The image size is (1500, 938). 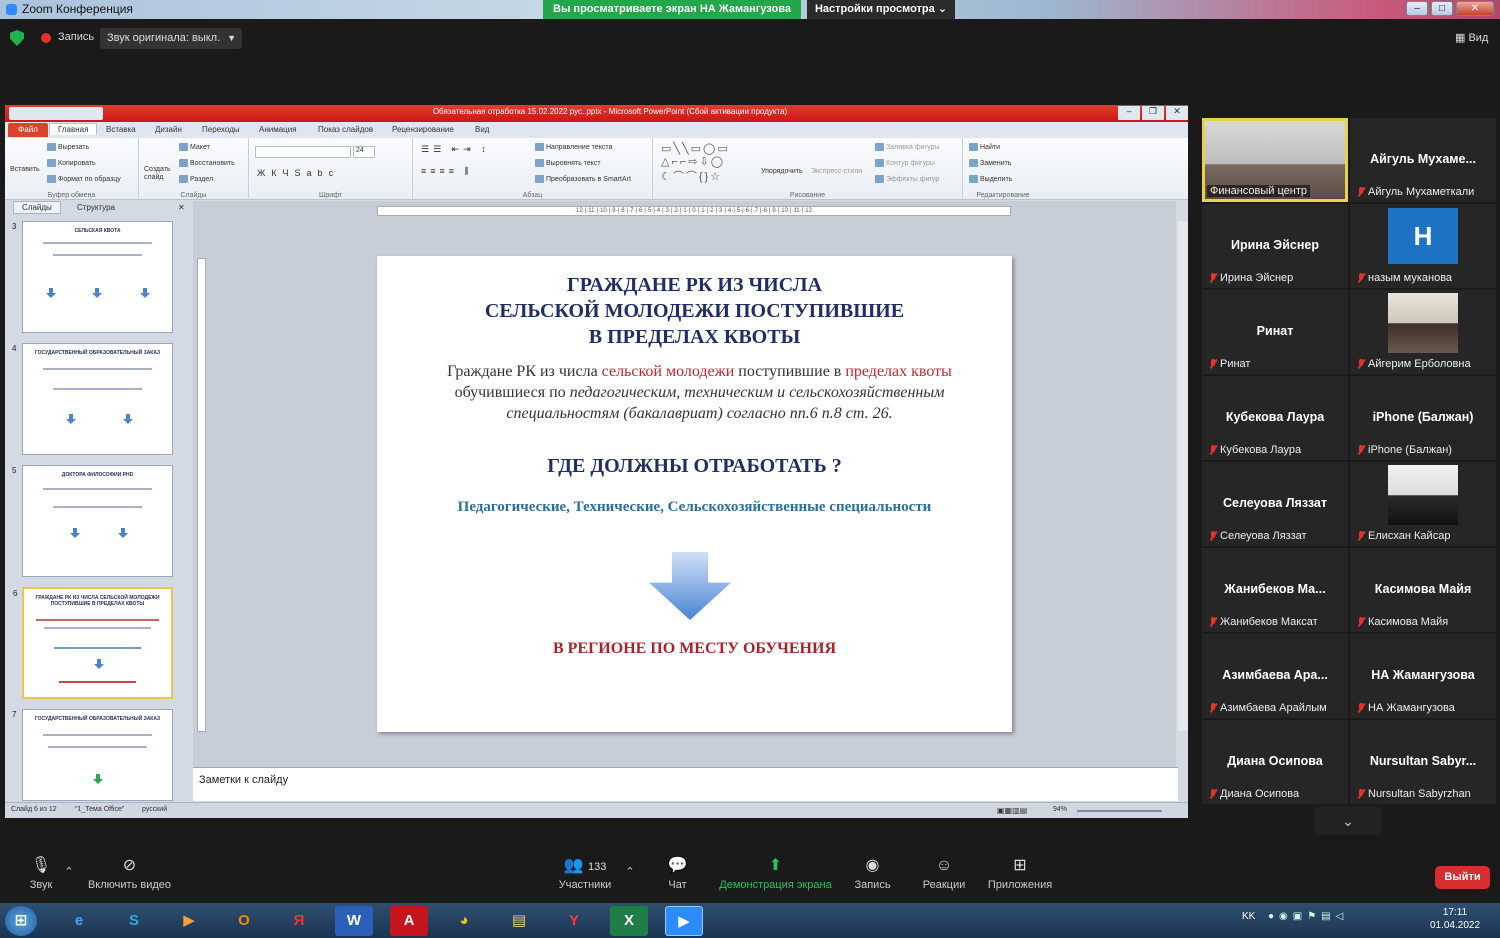 What do you see at coordinates (1275, 590) in the screenshot?
I see `participant-tile: Жанибеков Ма... Жанибеков Максат` at bounding box center [1275, 590].